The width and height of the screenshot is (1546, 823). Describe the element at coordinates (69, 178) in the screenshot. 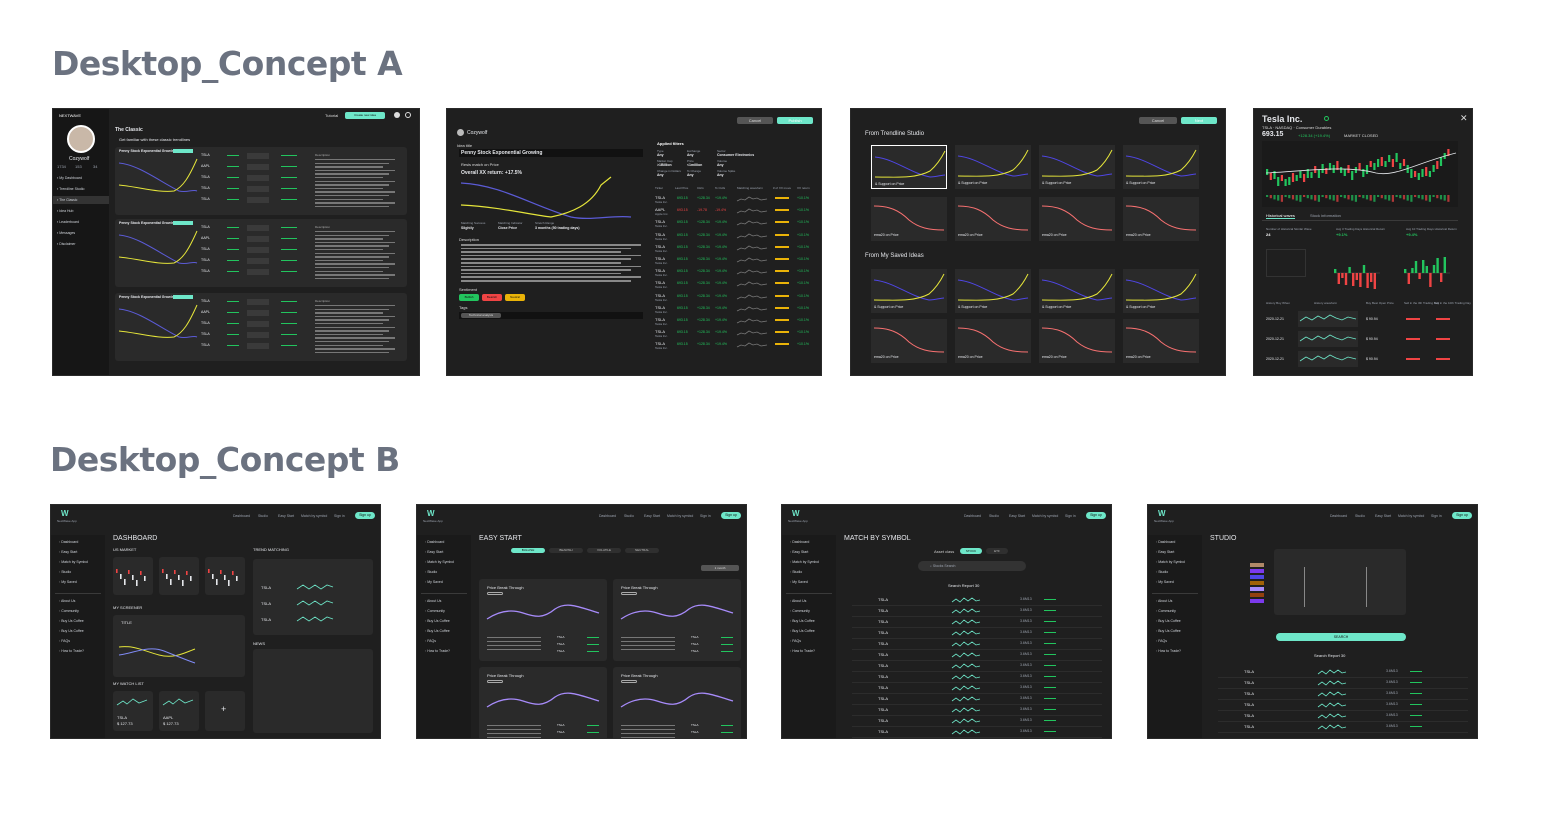

I see `sidebar-item-my-dashboard: ▪ My Dashboard` at that location.